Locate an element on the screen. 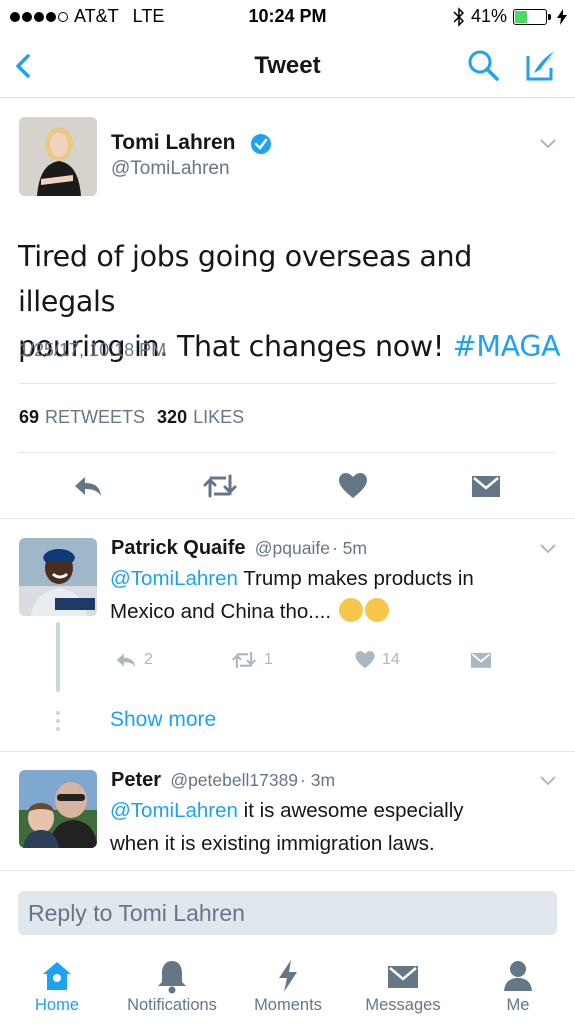 The image size is (575, 1024). search-icon is located at coordinates (483, 65).